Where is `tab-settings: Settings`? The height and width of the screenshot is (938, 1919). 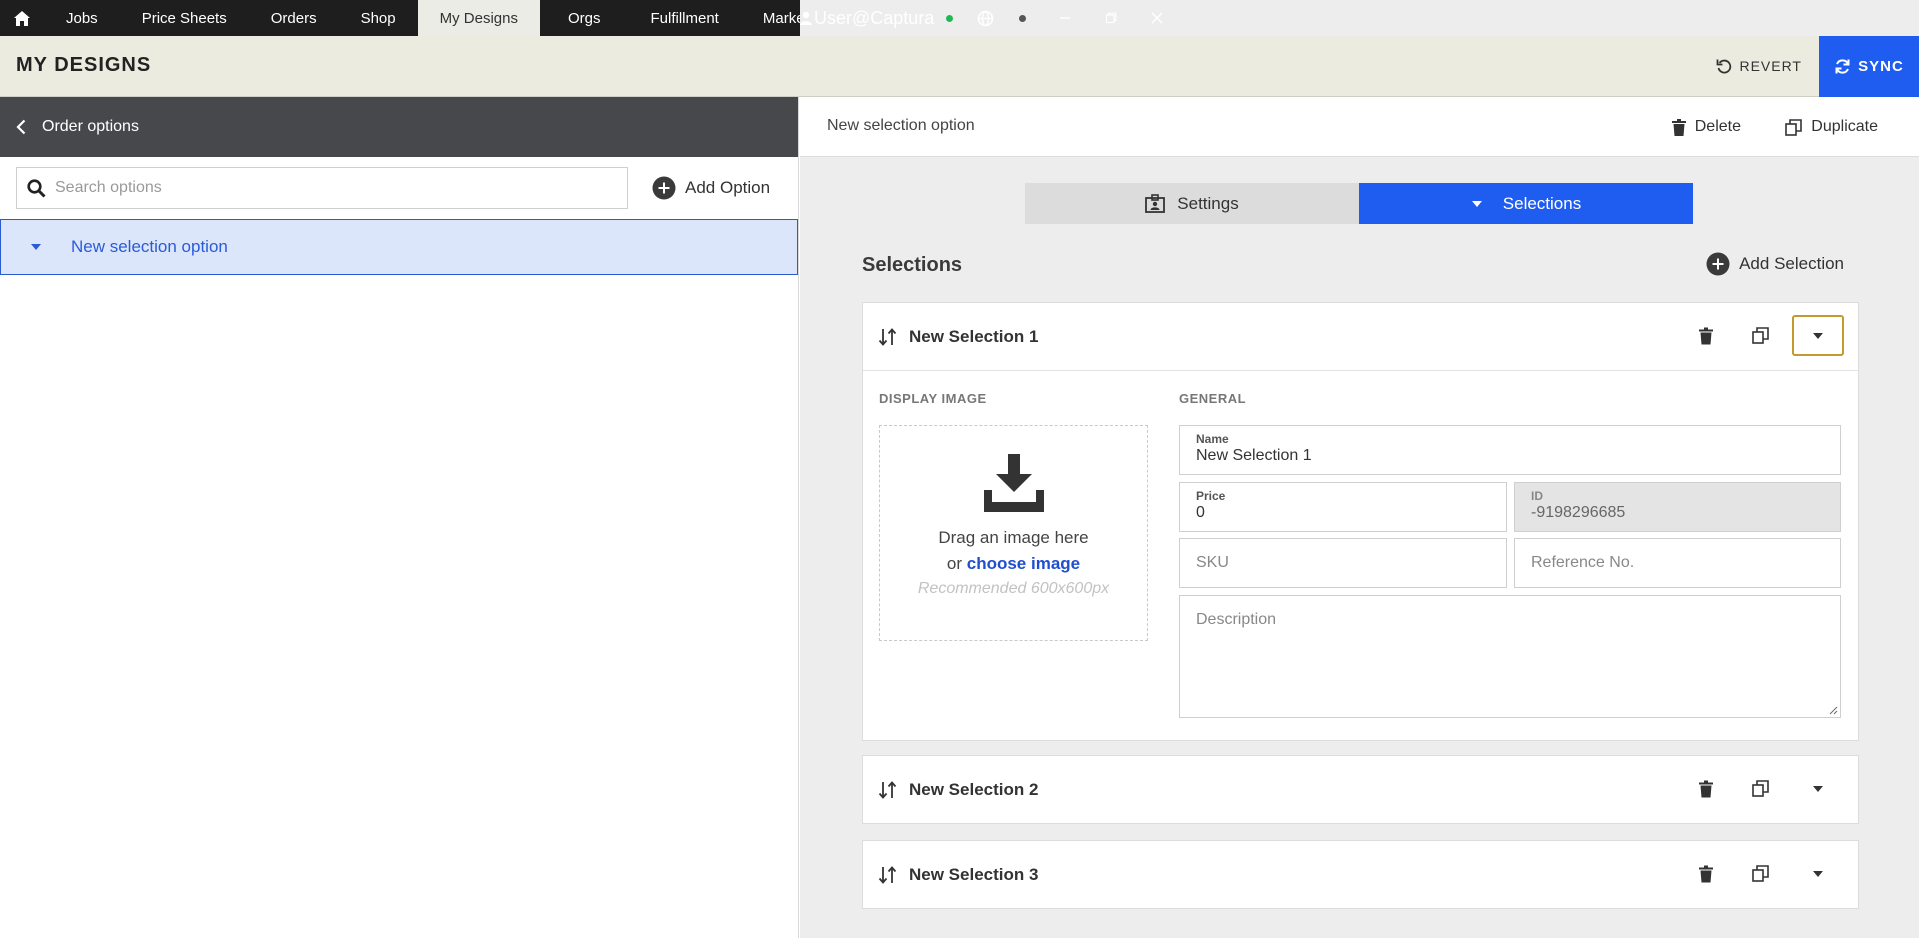
tab-settings: Settings is located at coordinates (1192, 203).